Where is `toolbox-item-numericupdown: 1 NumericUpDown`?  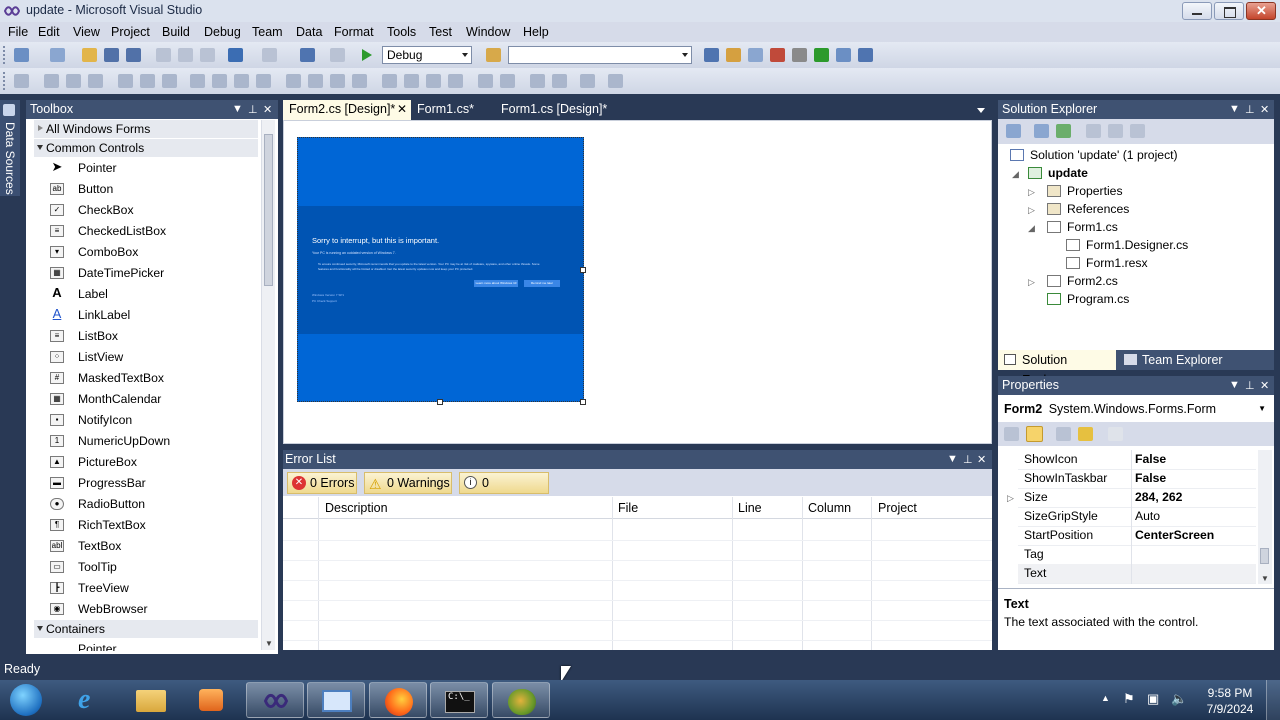 toolbox-item-numericupdown: 1 NumericUpDown is located at coordinates (110, 441).